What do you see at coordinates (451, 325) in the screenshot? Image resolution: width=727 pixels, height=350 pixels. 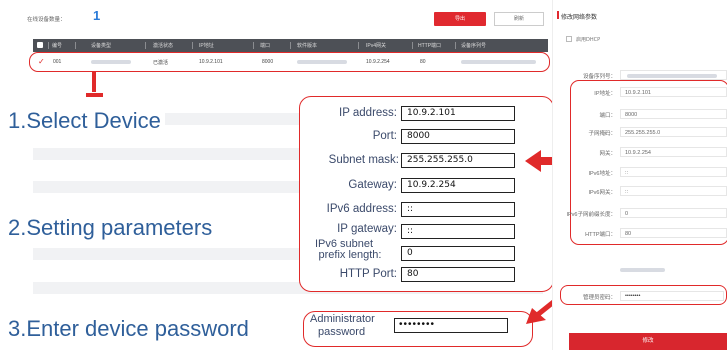 I see `admin-password-field: ••••••••` at bounding box center [451, 325].